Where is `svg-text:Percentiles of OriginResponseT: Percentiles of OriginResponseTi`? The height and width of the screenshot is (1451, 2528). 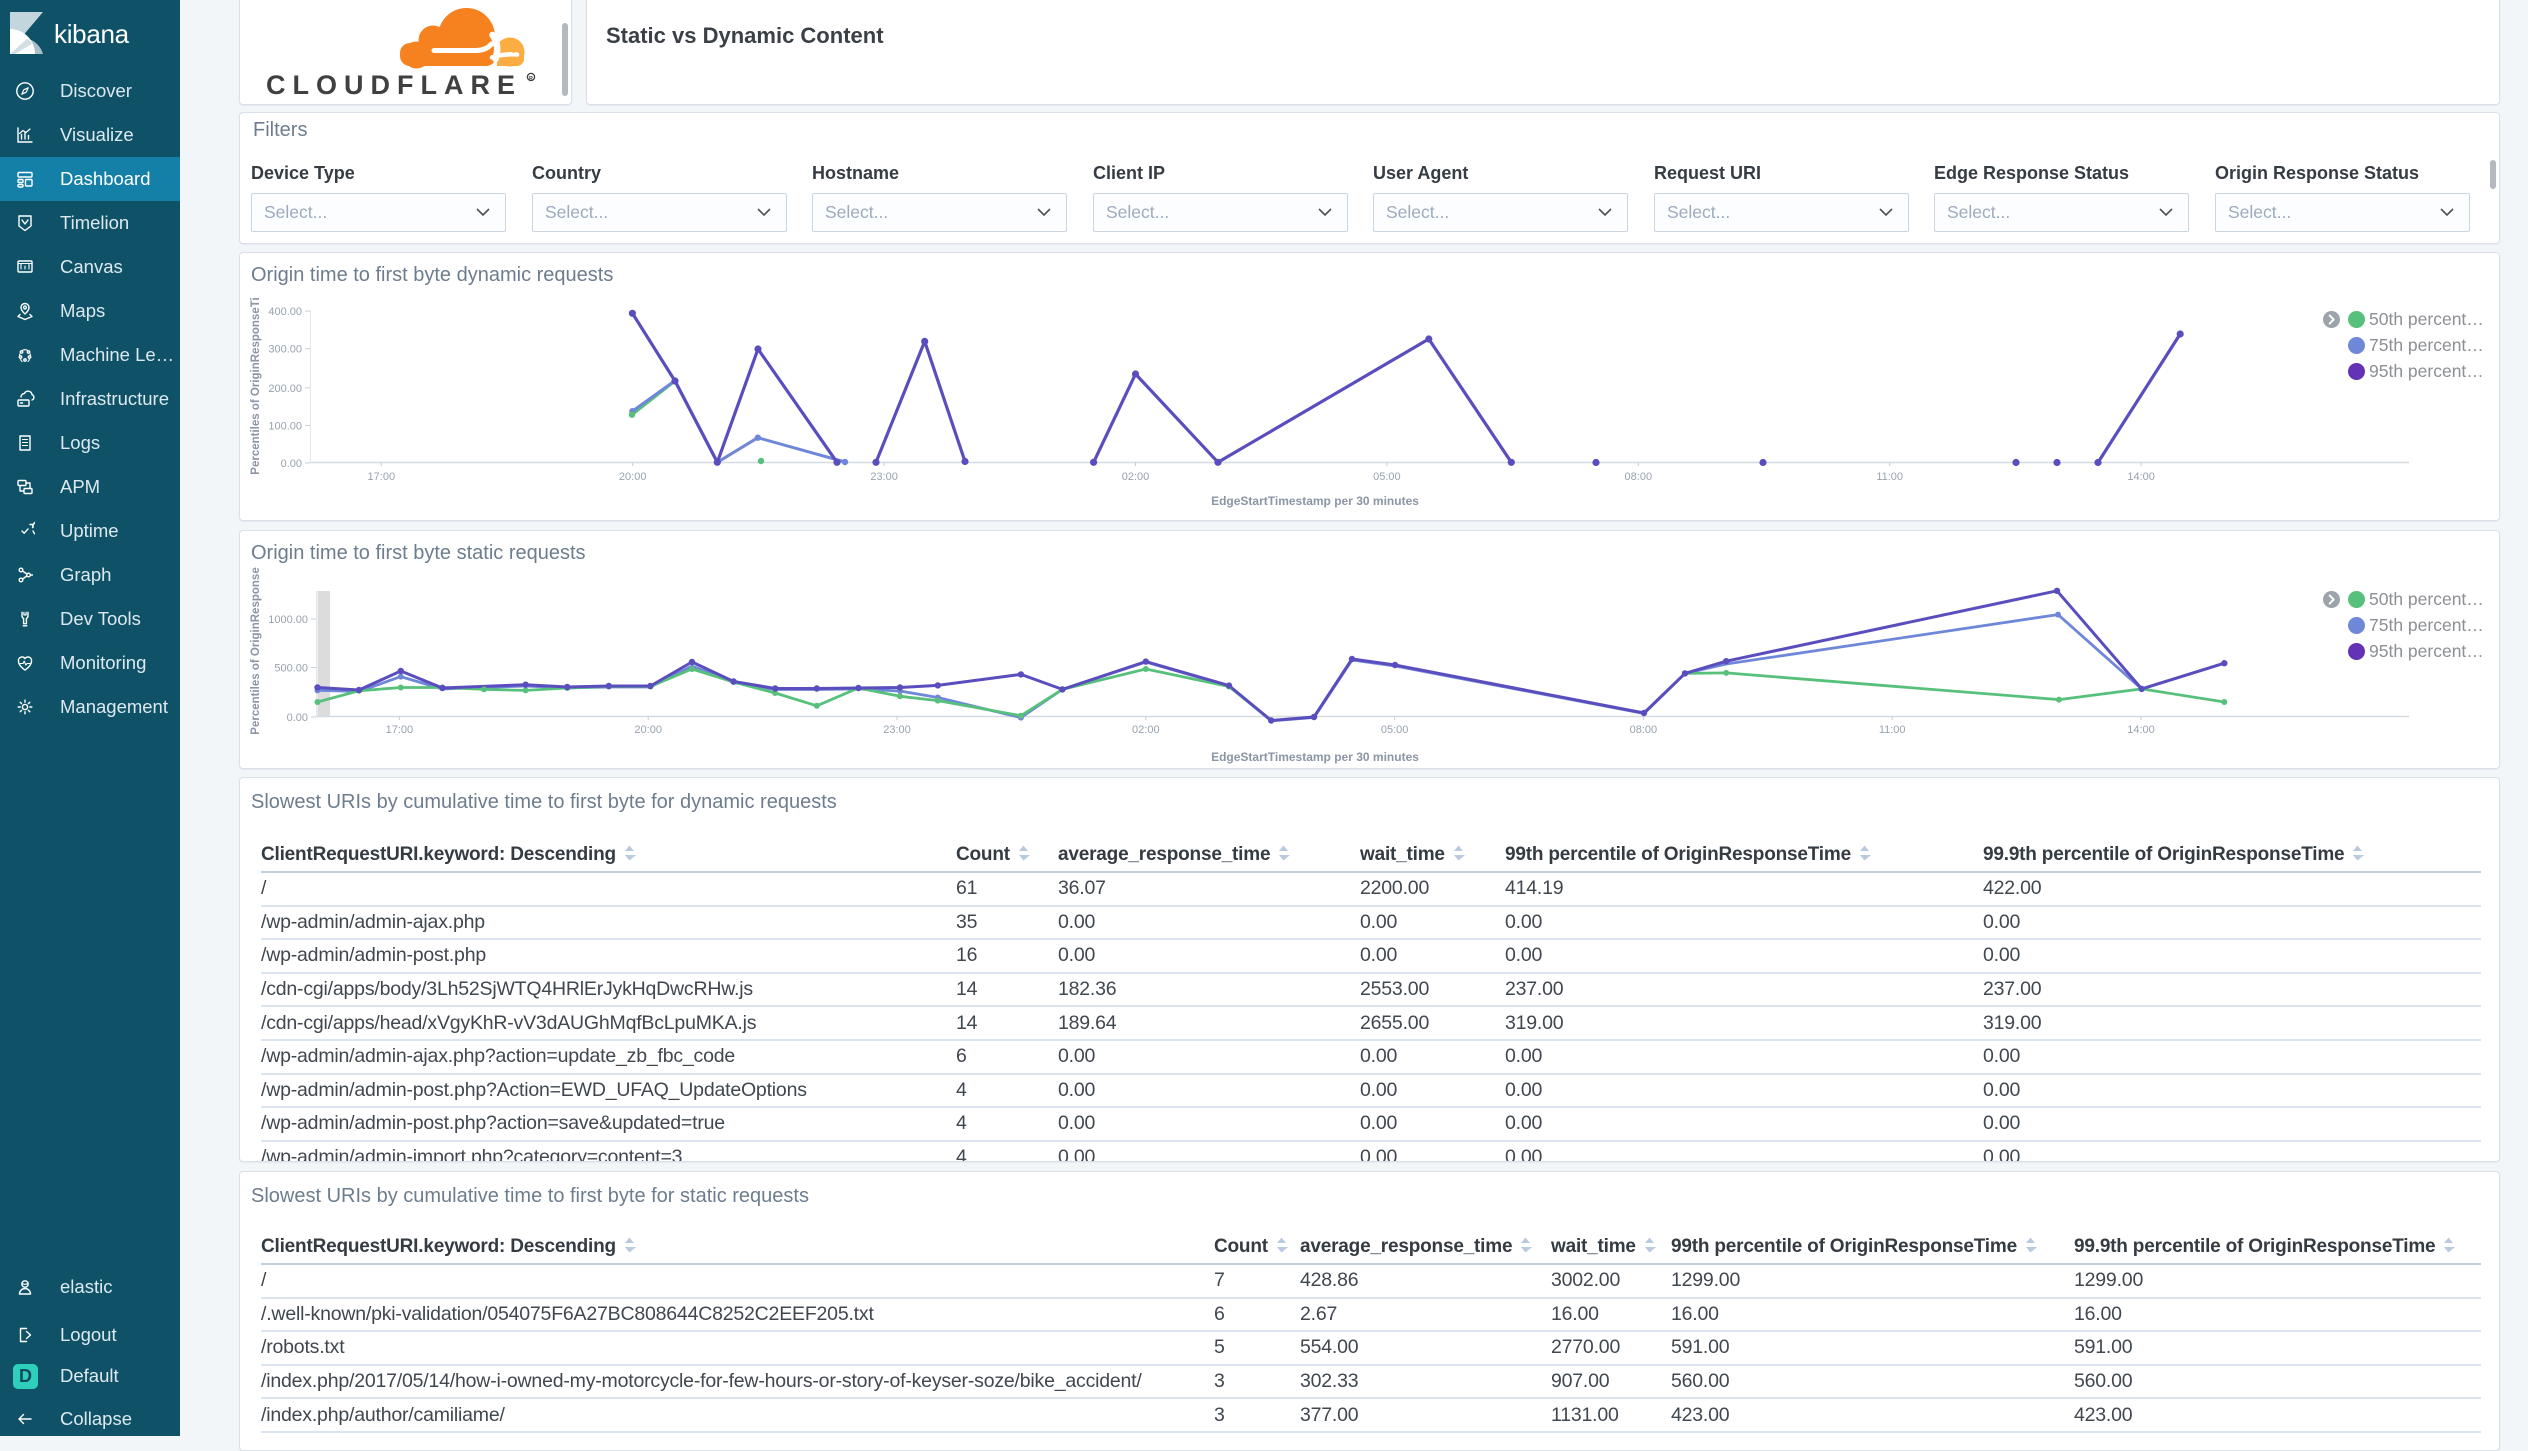 svg-text:Percentiles of OriginResponseT: Percentiles of OriginResponseTi is located at coordinates (256, 385).